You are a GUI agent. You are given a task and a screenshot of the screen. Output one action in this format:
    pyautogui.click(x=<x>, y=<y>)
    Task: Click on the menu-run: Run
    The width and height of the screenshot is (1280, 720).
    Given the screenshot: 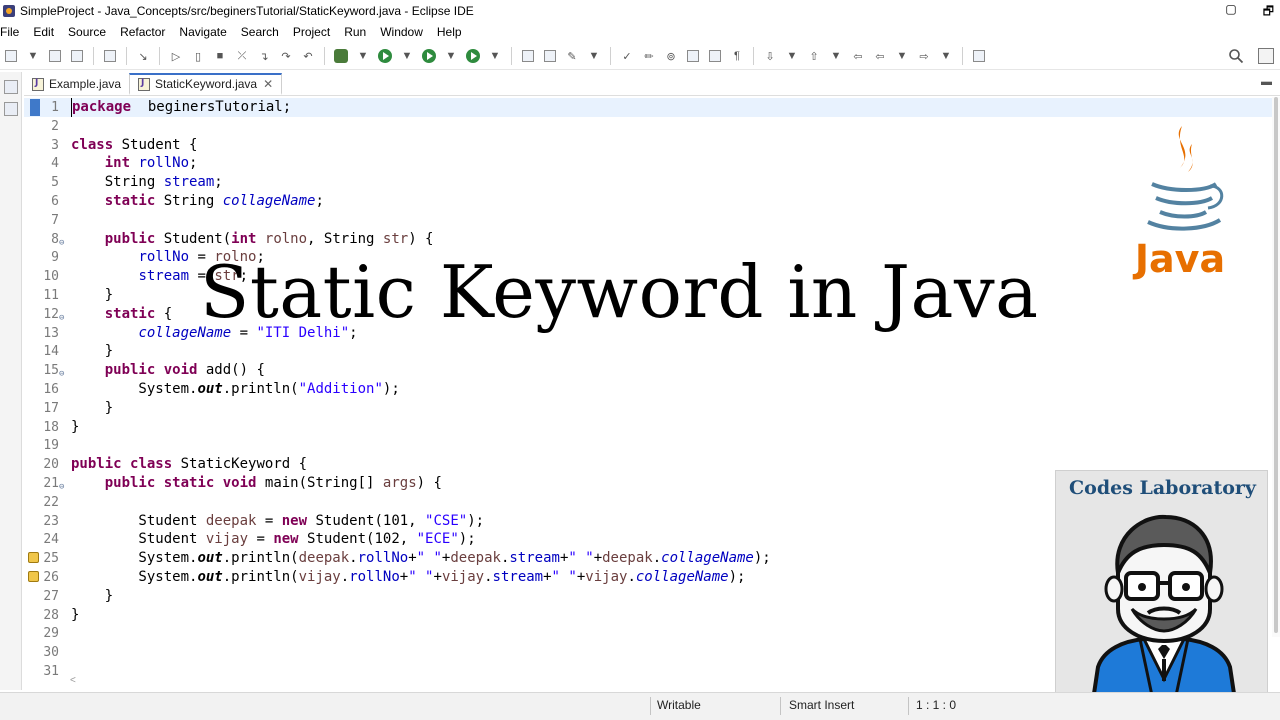 What is the action you would take?
    pyautogui.click(x=355, y=32)
    